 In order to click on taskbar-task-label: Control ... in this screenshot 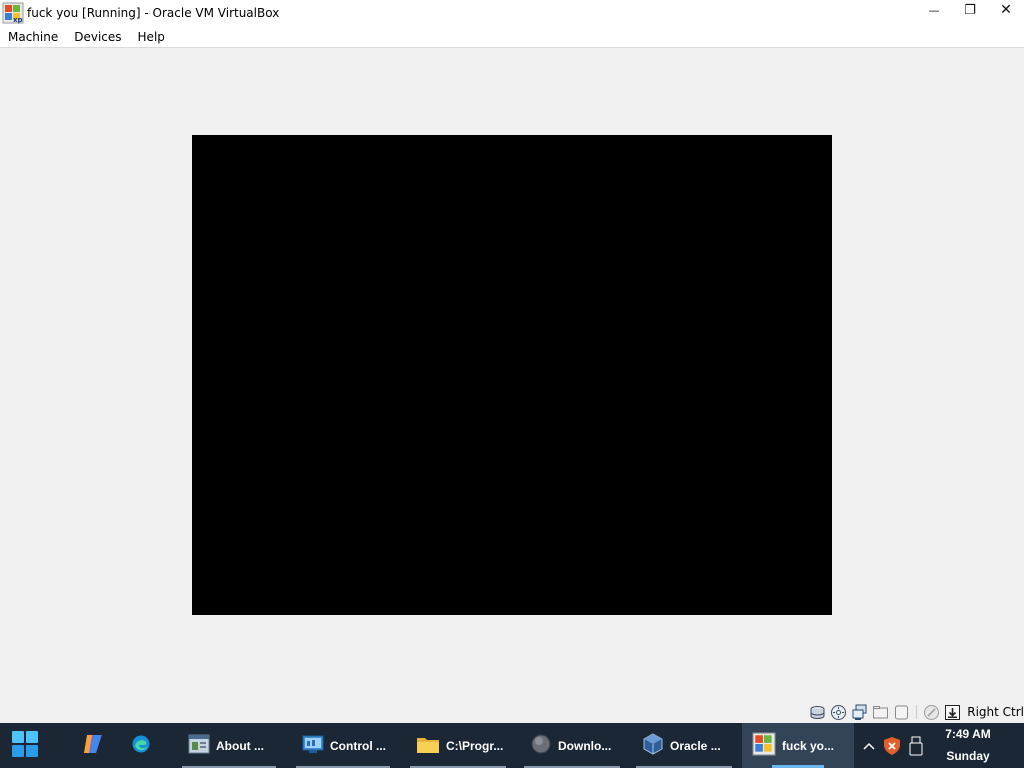, I will do `click(358, 745)`.